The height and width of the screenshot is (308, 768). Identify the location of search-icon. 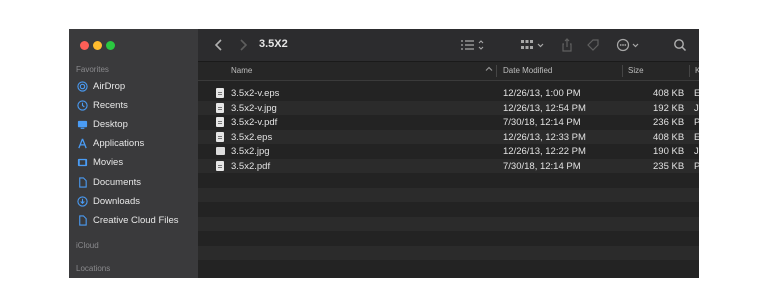
(680, 45).